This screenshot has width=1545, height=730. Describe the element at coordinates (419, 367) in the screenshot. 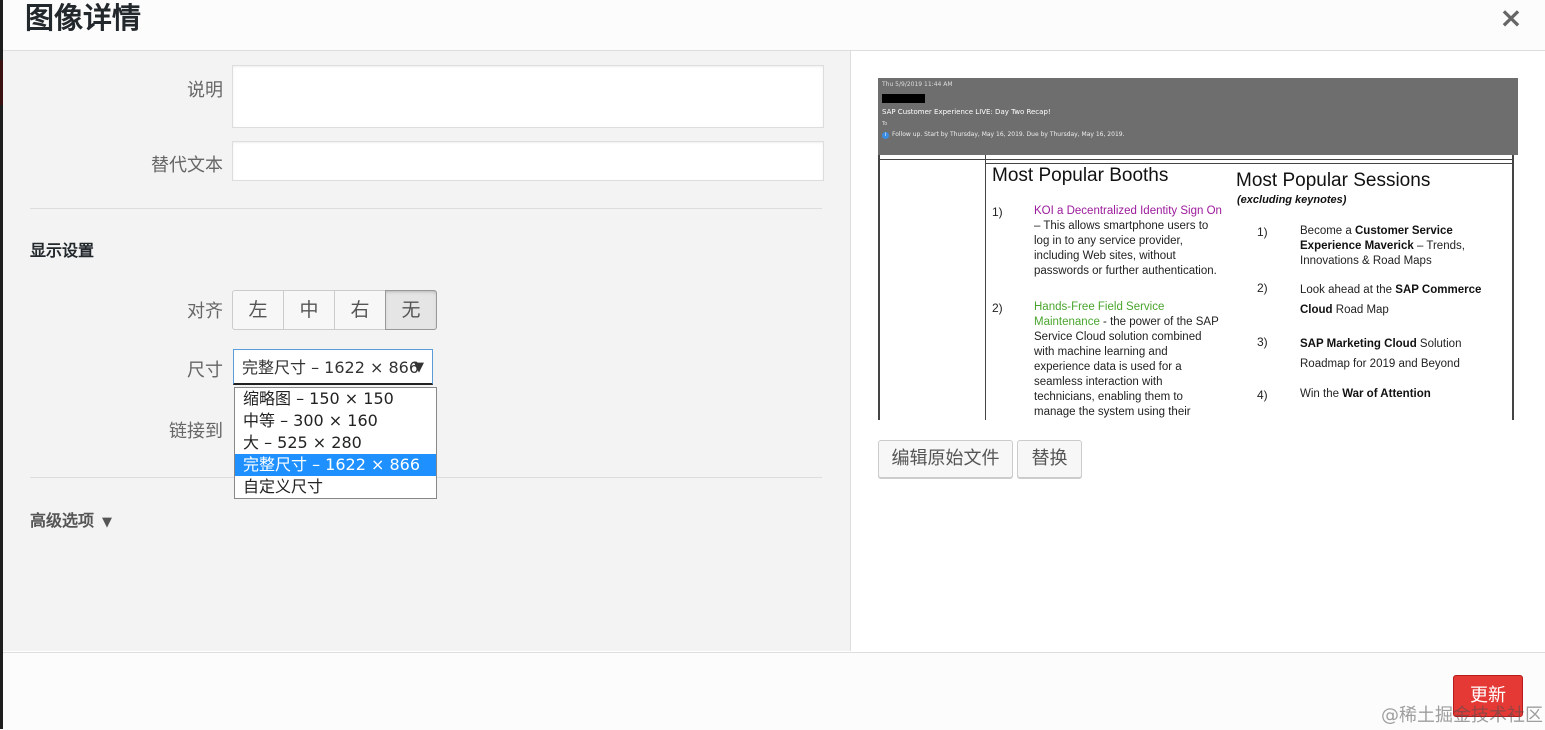

I see `chevron-down-icon: ▼` at that location.